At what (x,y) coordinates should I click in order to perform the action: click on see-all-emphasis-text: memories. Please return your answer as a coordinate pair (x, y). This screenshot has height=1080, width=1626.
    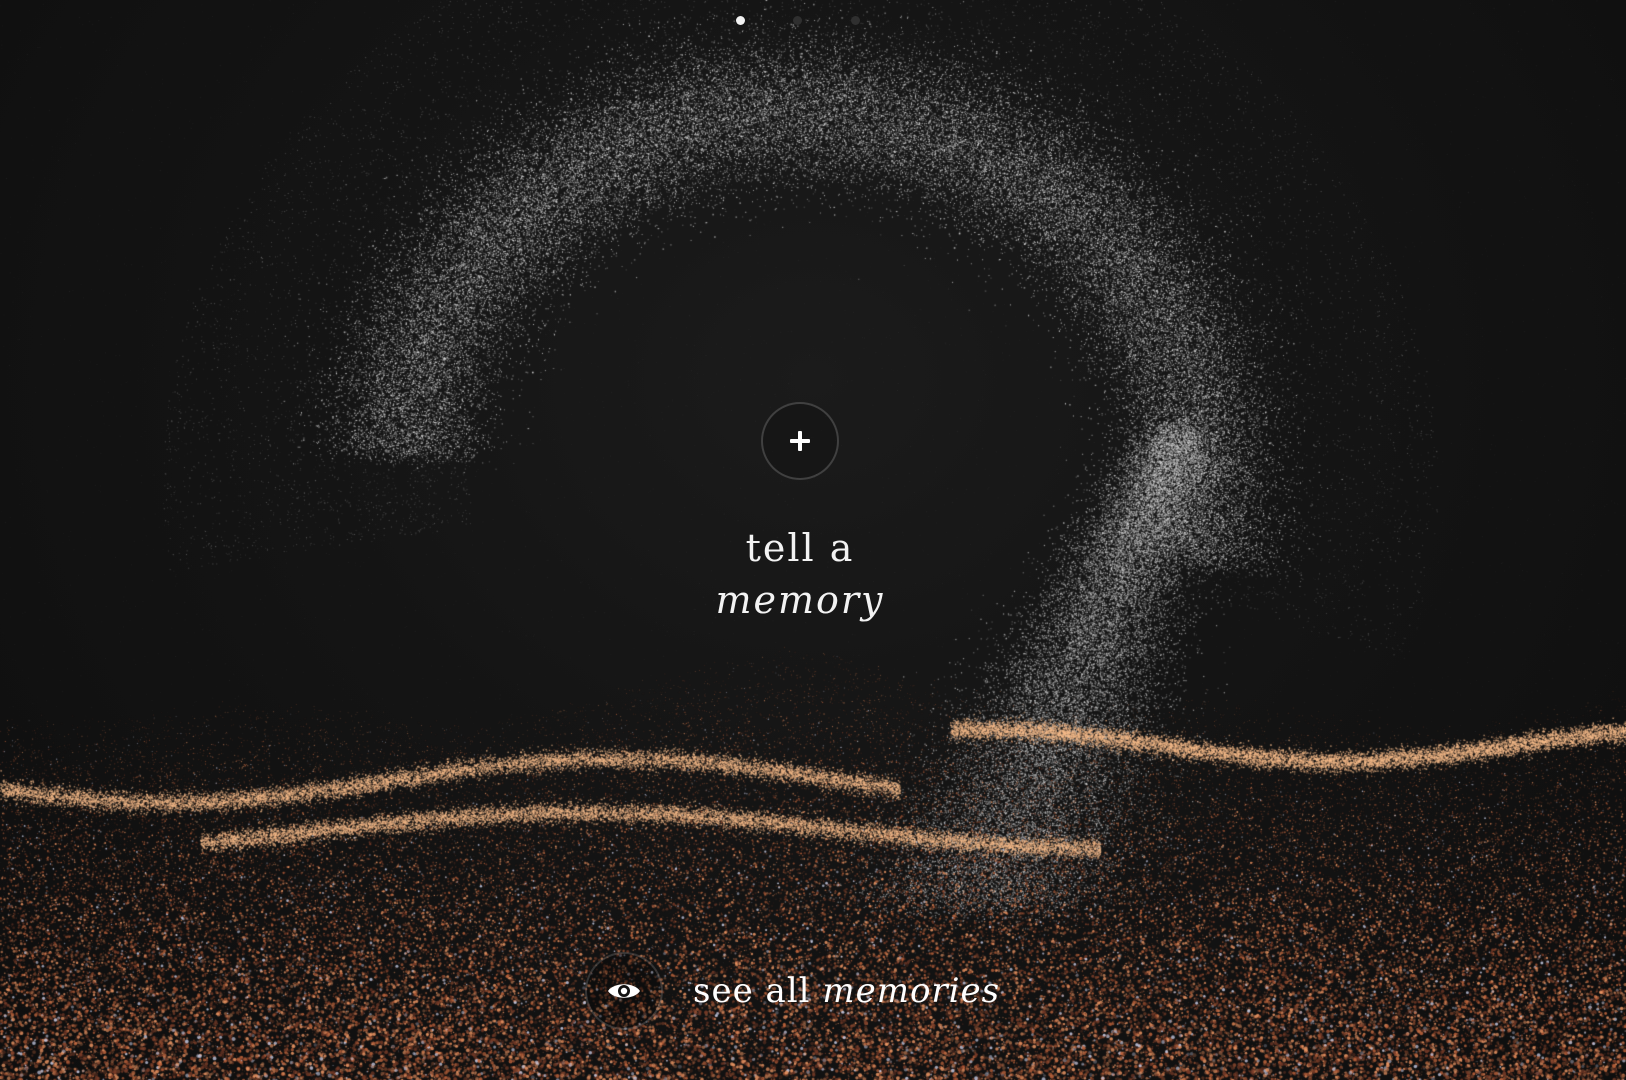
    Looking at the image, I should click on (911, 991).